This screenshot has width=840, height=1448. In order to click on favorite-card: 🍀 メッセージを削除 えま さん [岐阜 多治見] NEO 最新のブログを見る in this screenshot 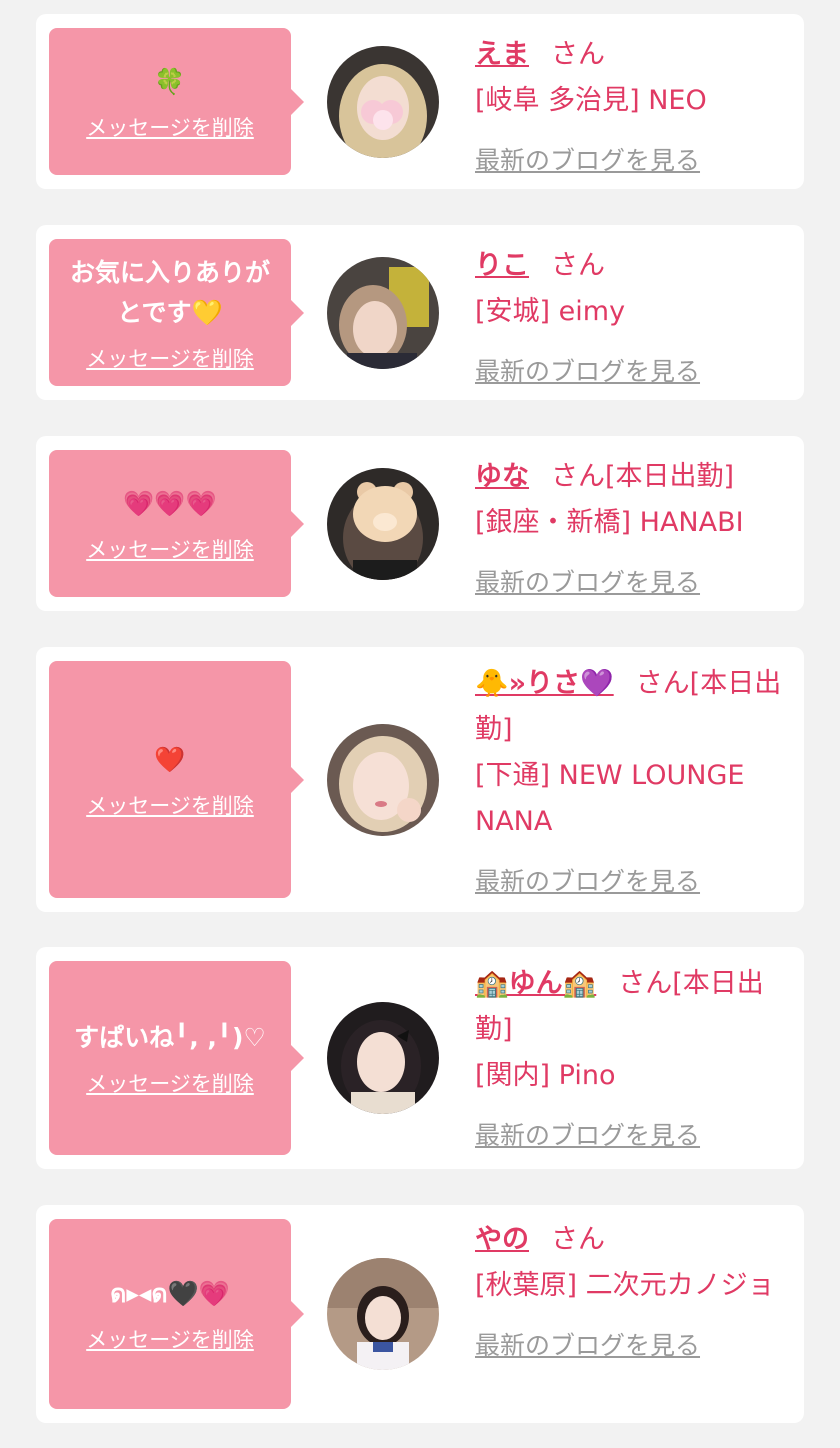, I will do `click(420, 101)`.